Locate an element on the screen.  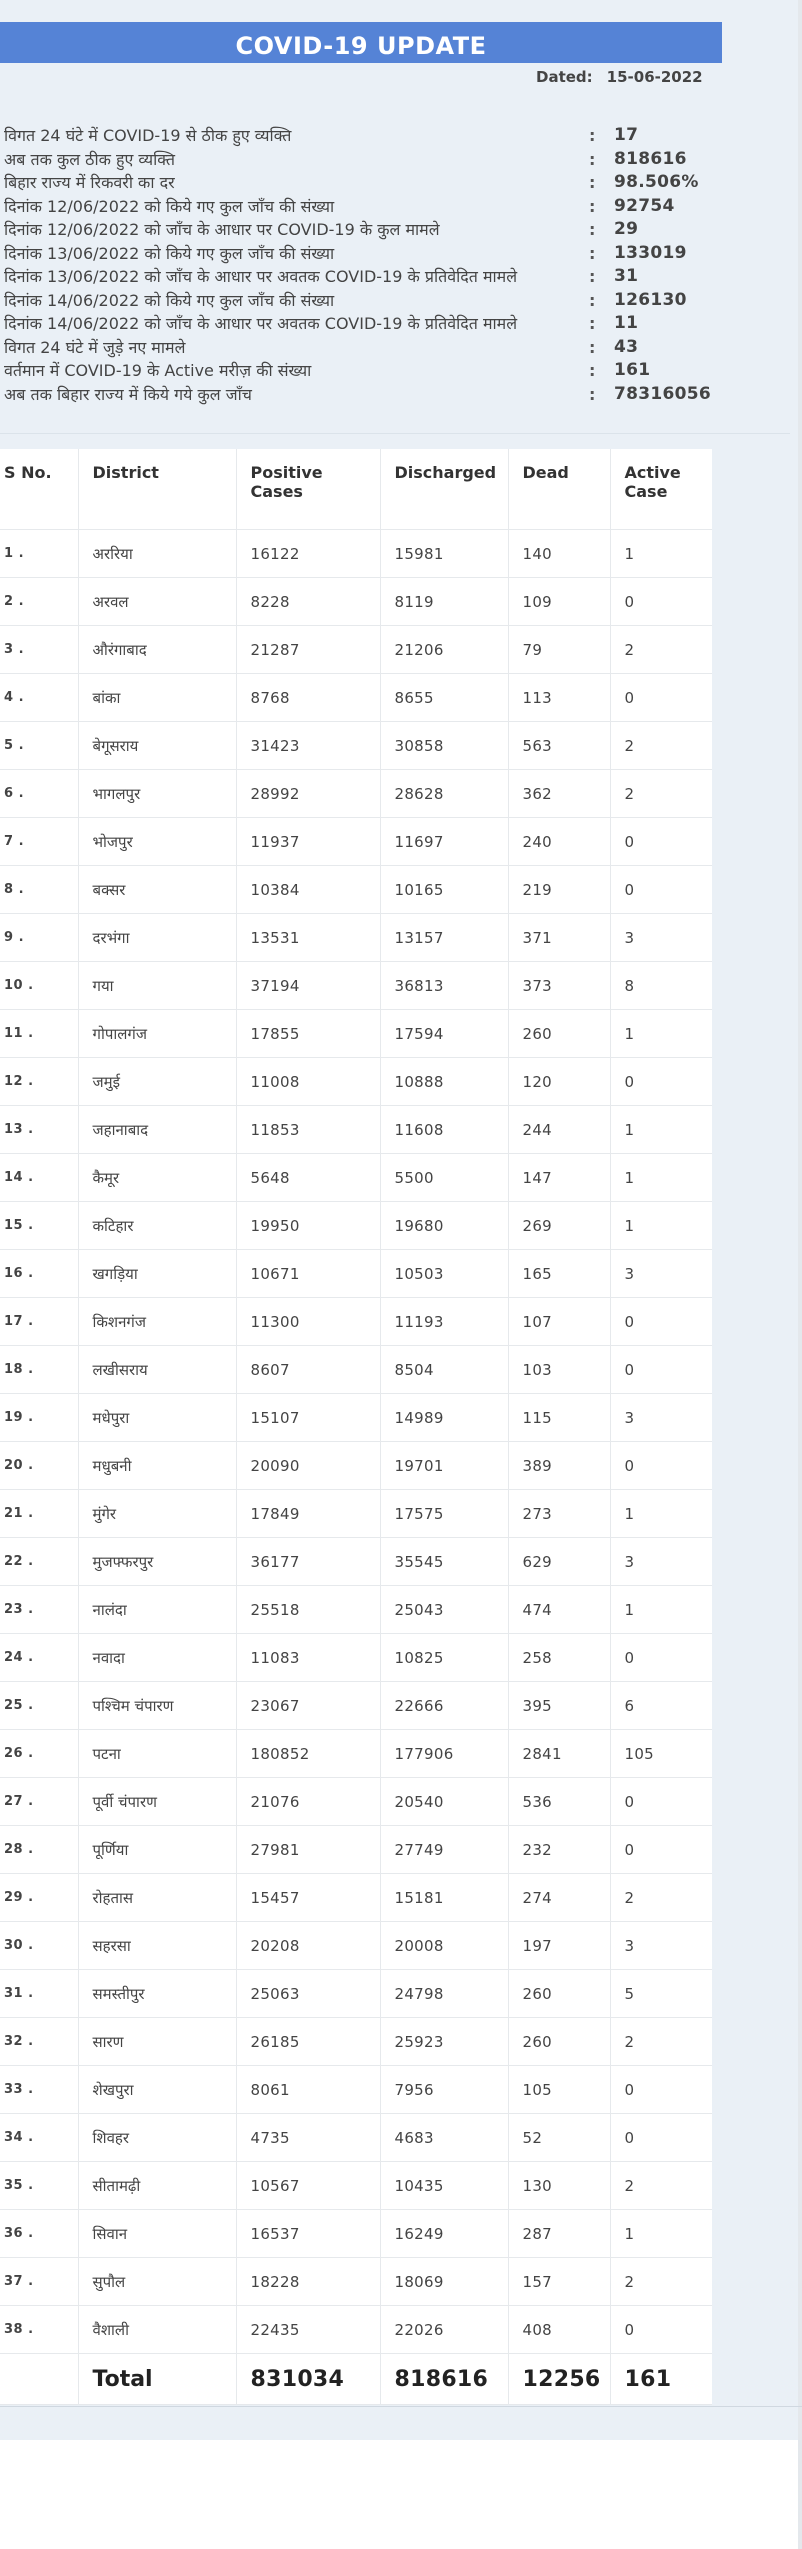
sno-cell: 15 . is located at coordinates (39, 1225).